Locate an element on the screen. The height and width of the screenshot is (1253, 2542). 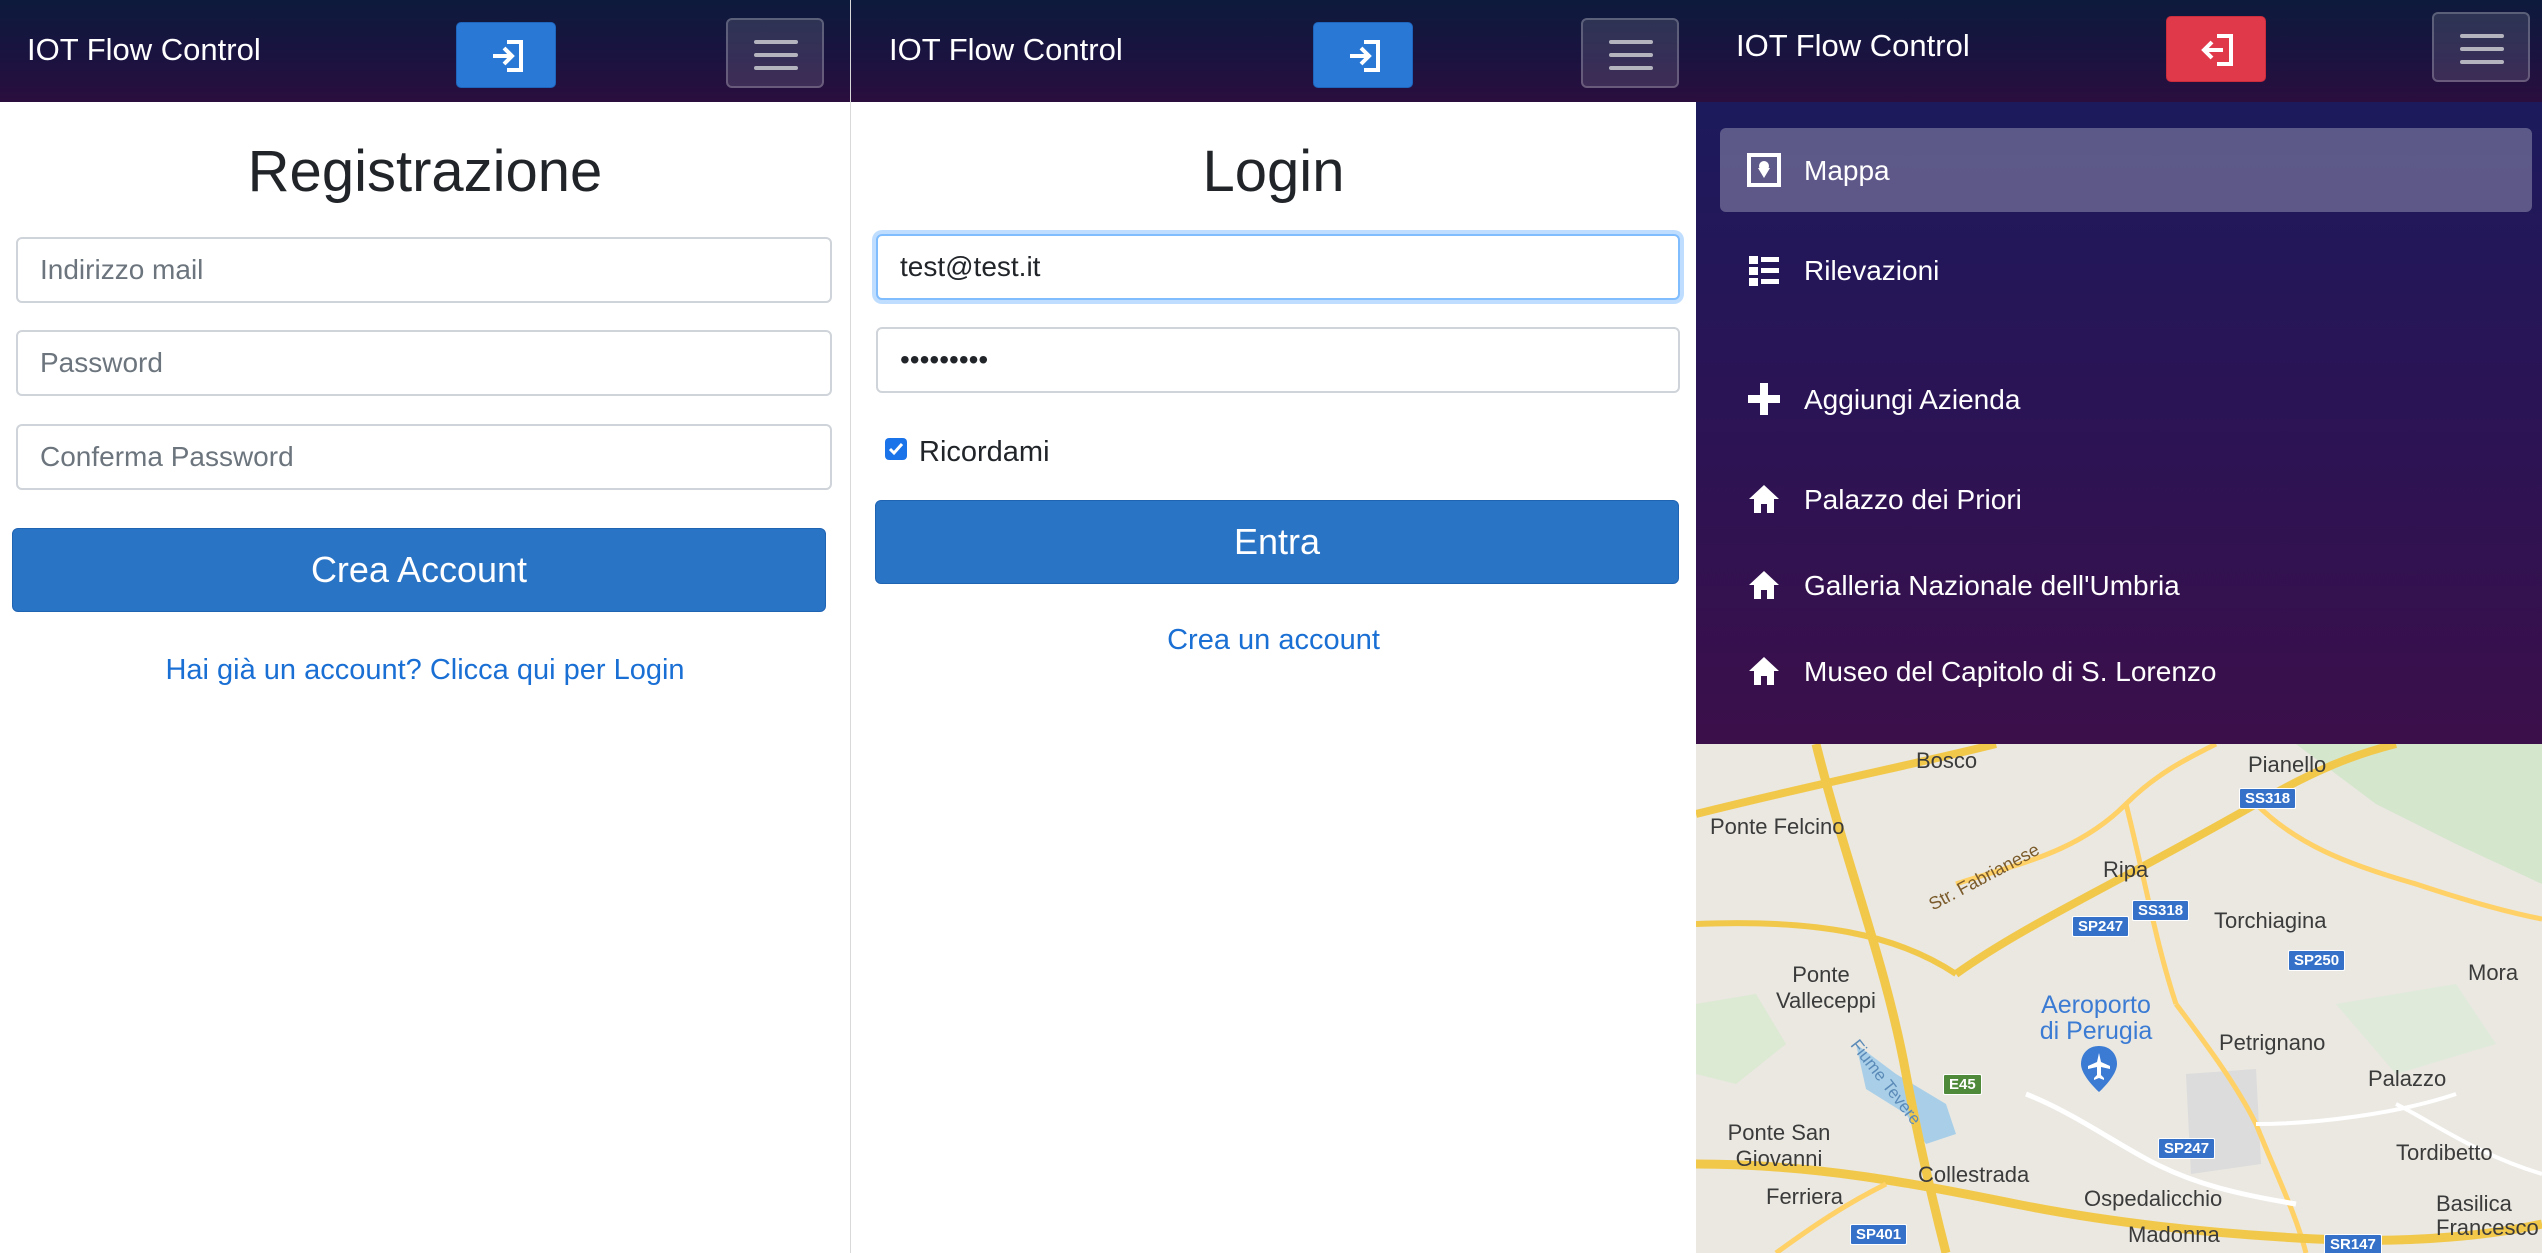
menu-item-label: Museo del Capitolo di S. Lorenzo is located at coordinates (2010, 671).